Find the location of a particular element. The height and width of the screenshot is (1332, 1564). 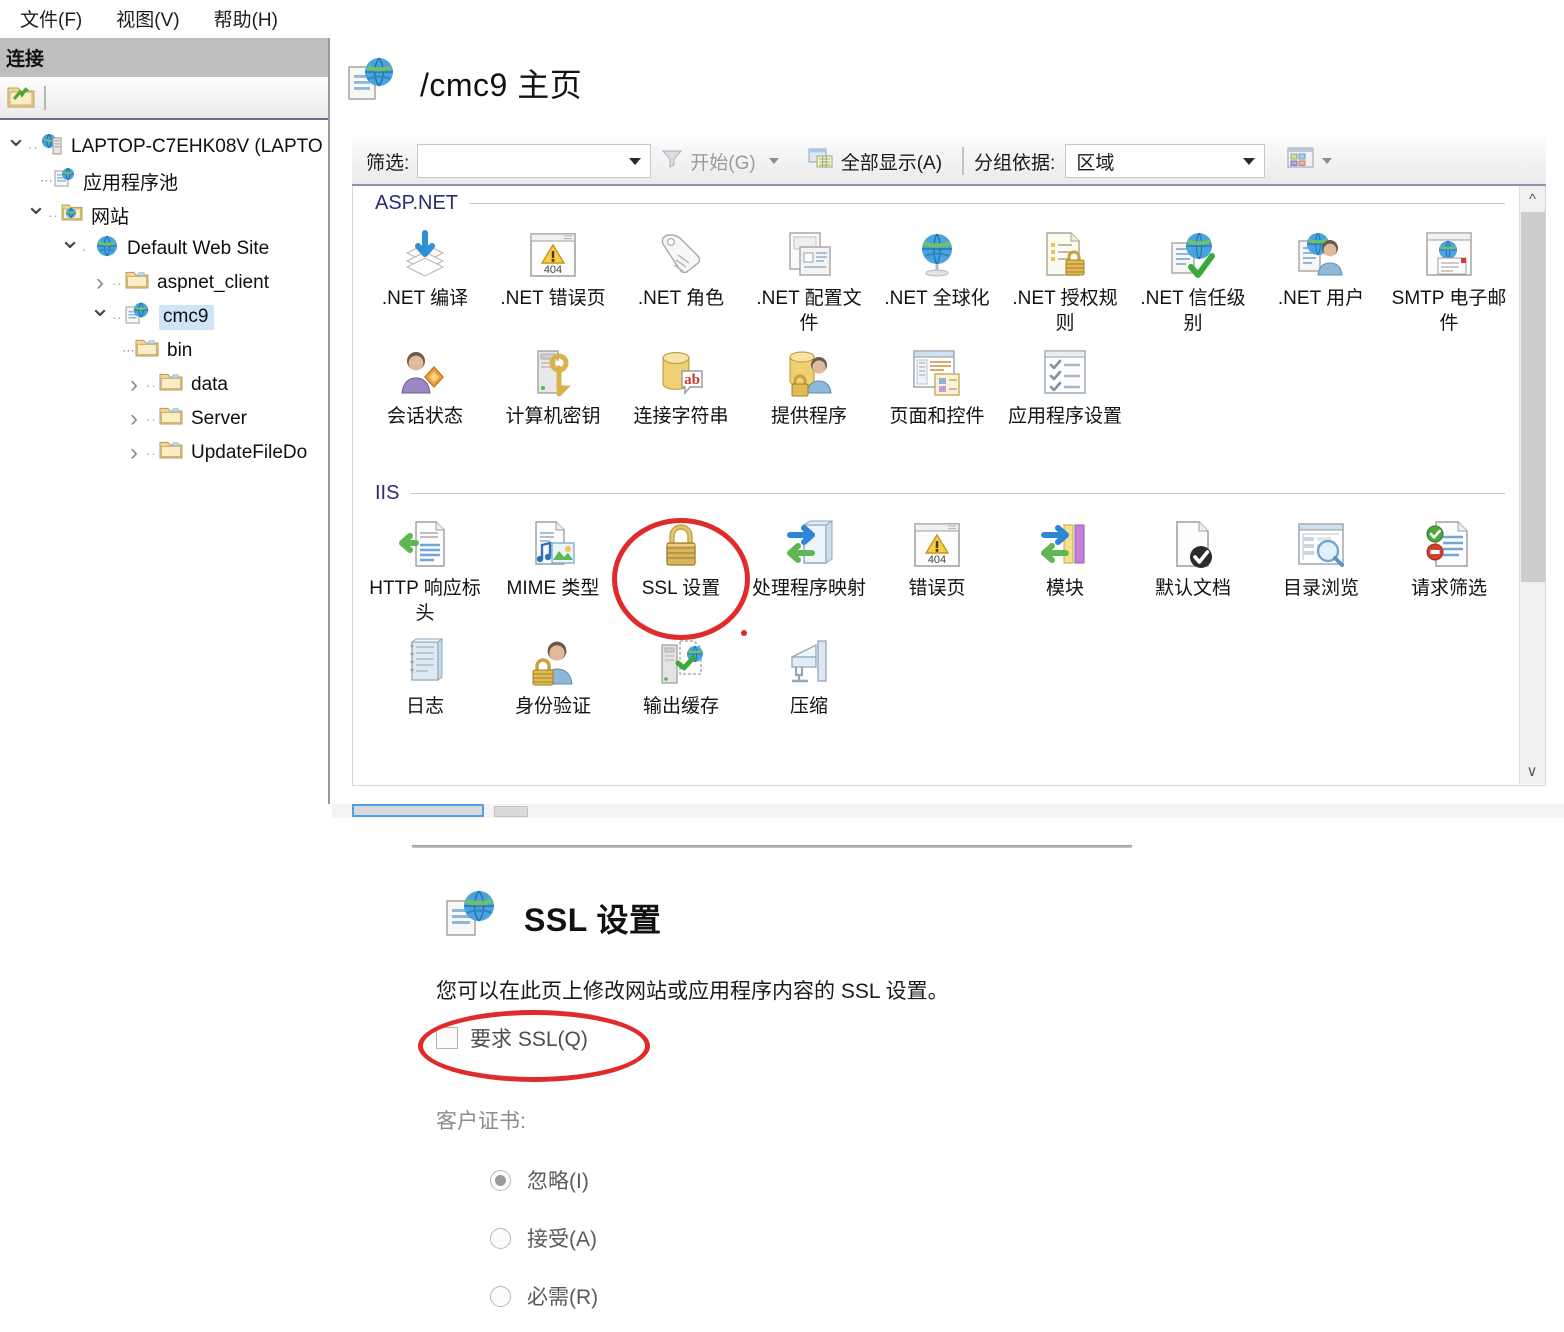

feature-item-application-settings: 应用程序设置 is located at coordinates (1065, 397).